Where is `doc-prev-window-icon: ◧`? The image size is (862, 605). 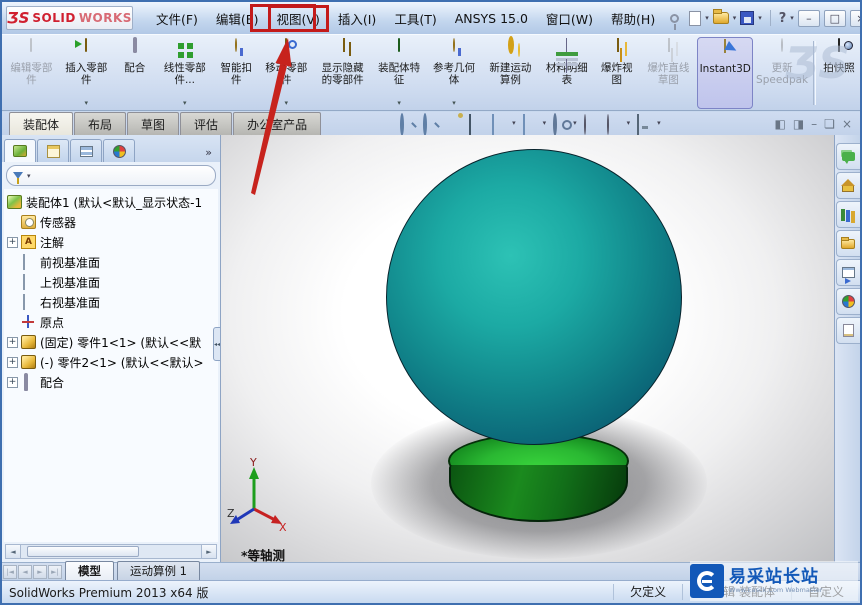 doc-prev-window-icon: ◧ is located at coordinates (779, 124).